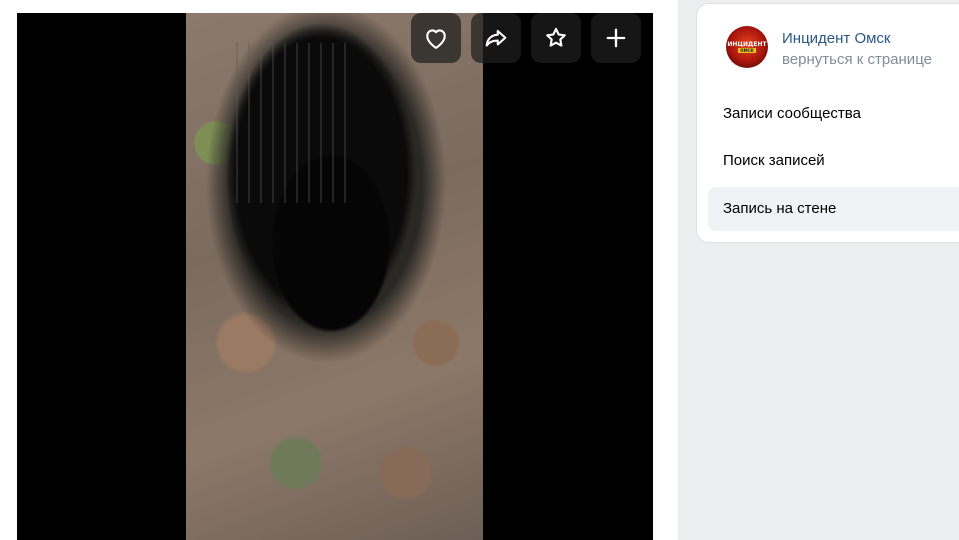 This screenshot has height=540, width=959. Describe the element at coordinates (857, 59) in the screenshot. I see `back-to-page-link: вернуться к странице` at that location.